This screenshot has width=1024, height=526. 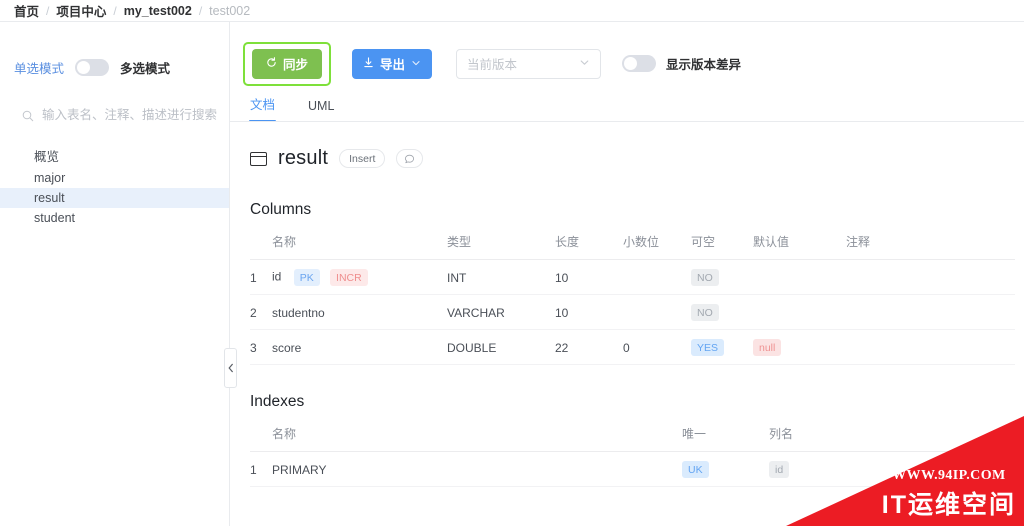 What do you see at coordinates (725, 438) in the screenshot?
I see `index-header-unique: 唯一` at bounding box center [725, 438].